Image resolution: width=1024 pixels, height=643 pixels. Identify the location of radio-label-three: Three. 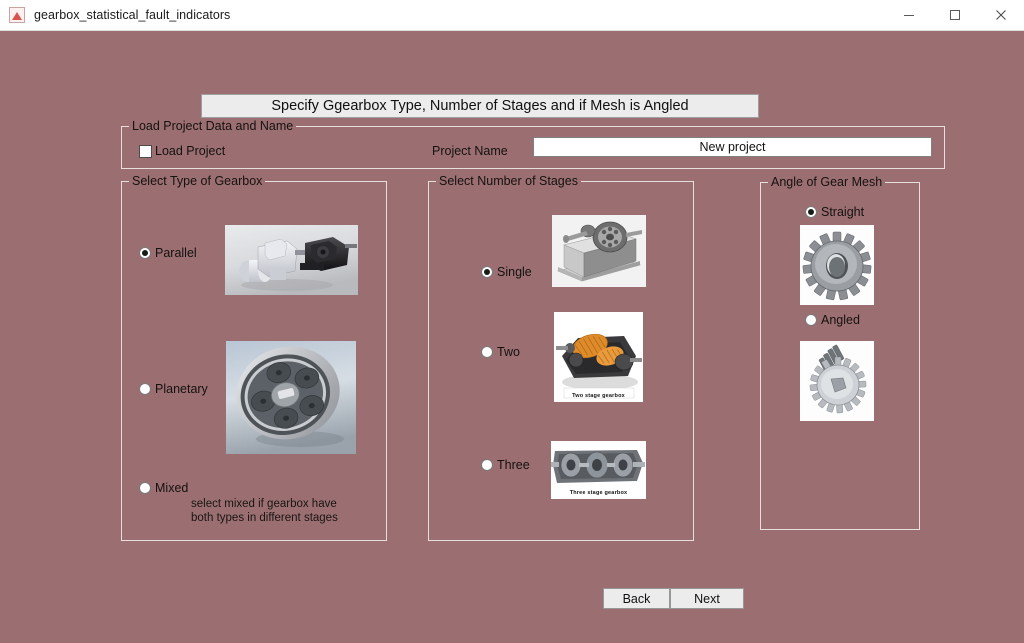
(513, 465).